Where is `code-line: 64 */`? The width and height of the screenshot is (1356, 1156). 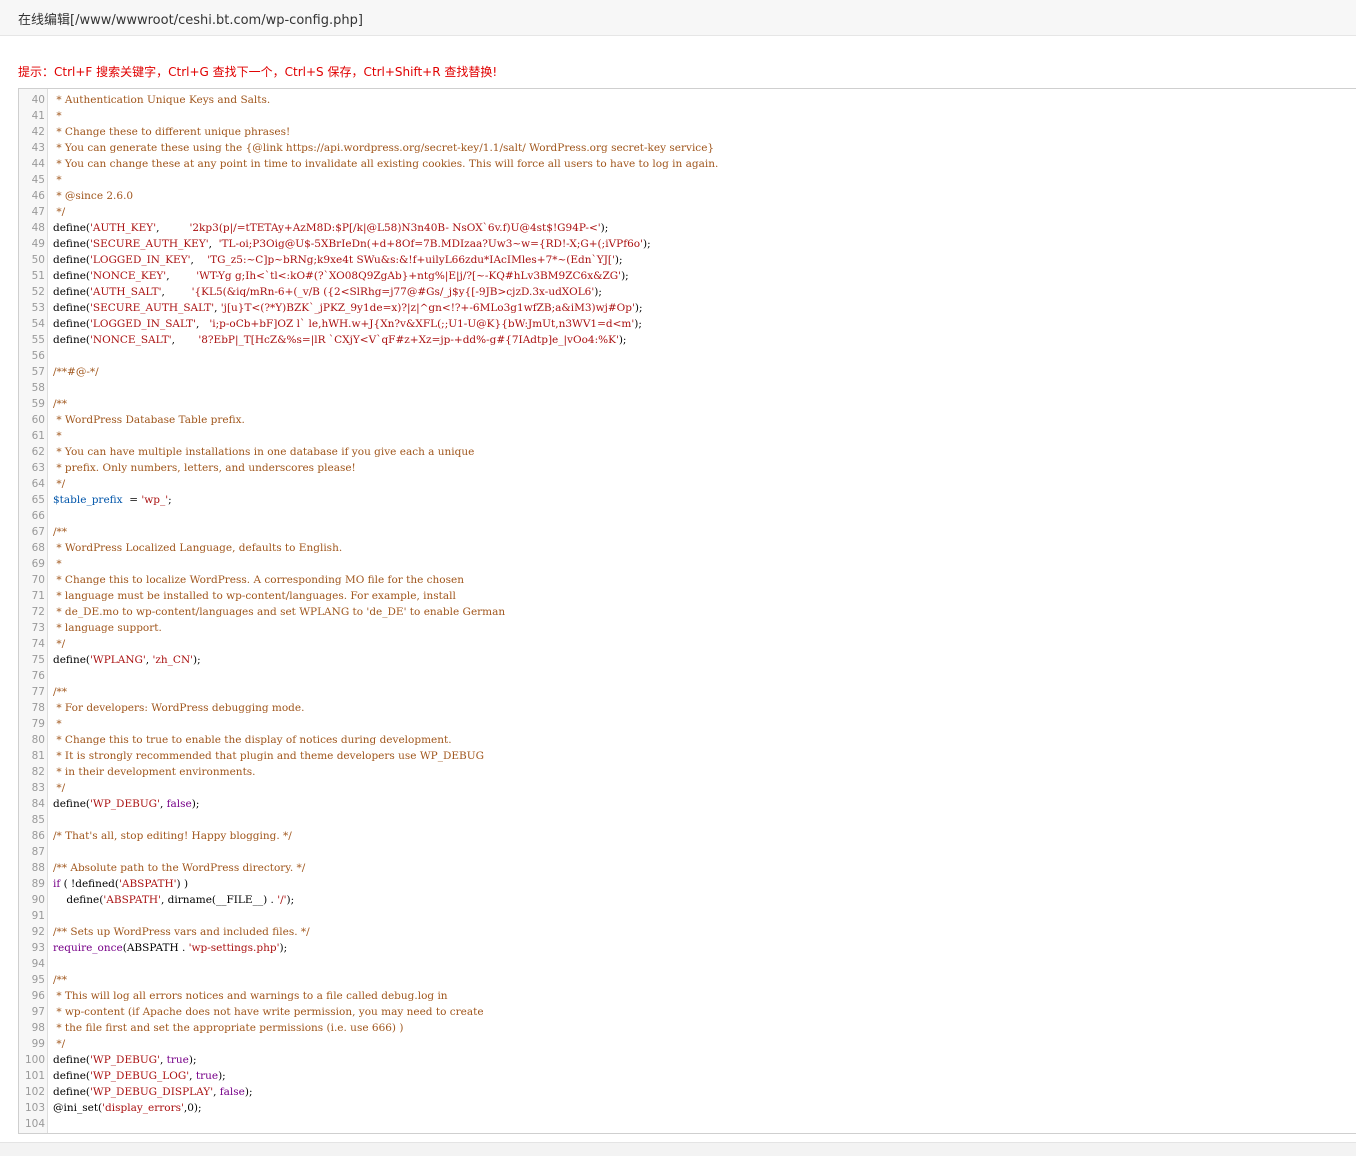 code-line: 64 */ is located at coordinates (687, 484).